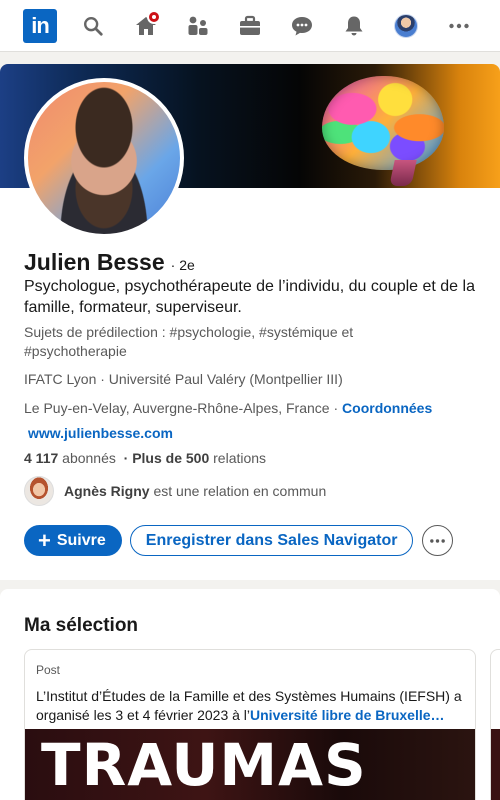  Describe the element at coordinates (100, 433) in the screenshot. I see `website-link: www.julienbesse.com` at that location.